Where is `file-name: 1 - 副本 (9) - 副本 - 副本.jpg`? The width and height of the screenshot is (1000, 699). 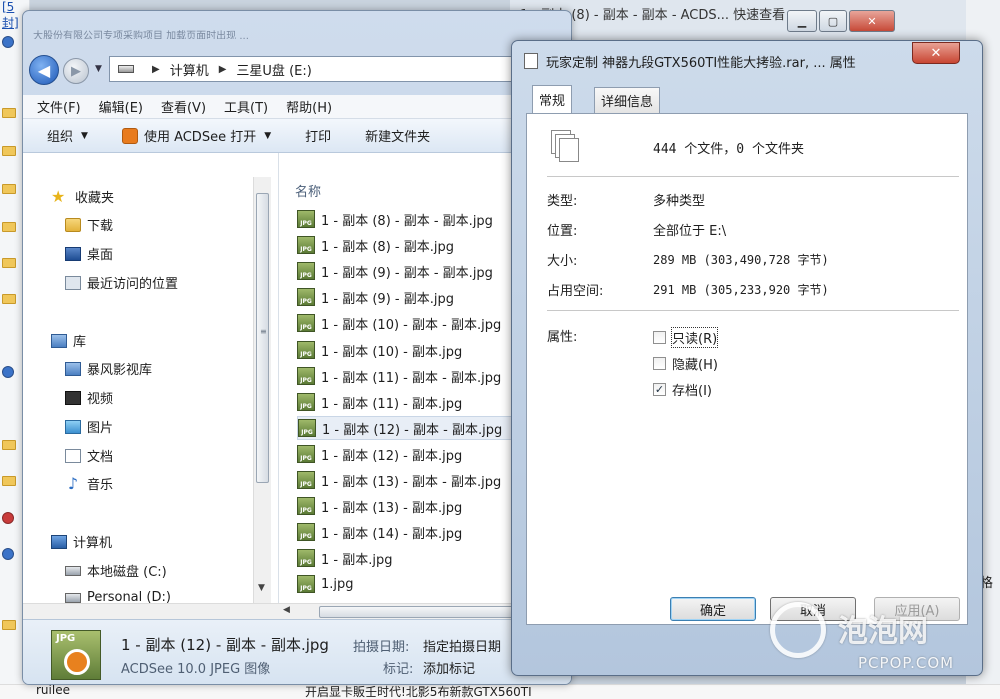
file-name: 1 - 副本 (9) - 副本 - 副本.jpg is located at coordinates (407, 273).